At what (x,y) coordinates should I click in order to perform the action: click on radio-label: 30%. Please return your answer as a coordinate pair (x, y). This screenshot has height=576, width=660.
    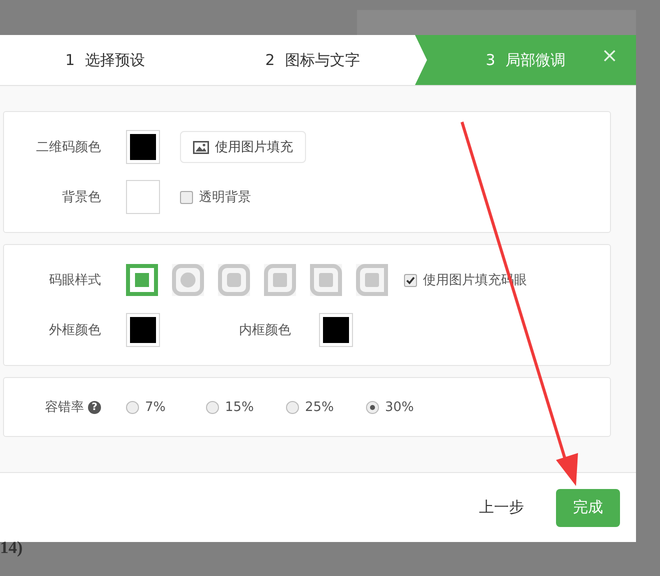
    Looking at the image, I should click on (399, 407).